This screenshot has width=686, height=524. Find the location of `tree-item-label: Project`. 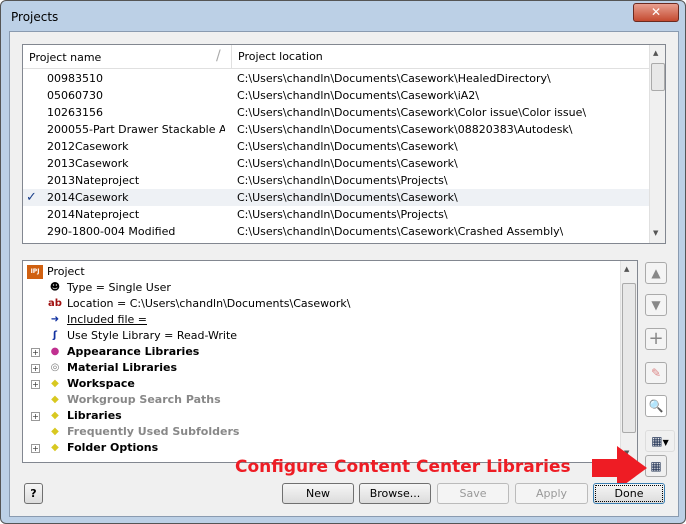

tree-item-label: Project is located at coordinates (66, 271).